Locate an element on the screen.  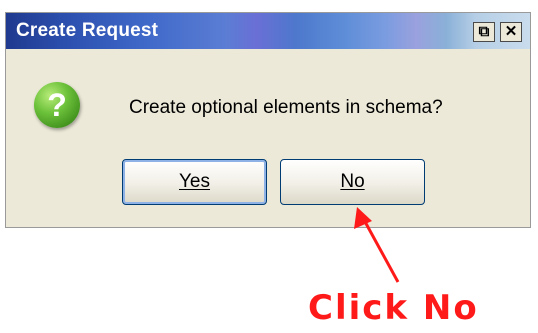
arrow-shaft is located at coordinates (380, 250).